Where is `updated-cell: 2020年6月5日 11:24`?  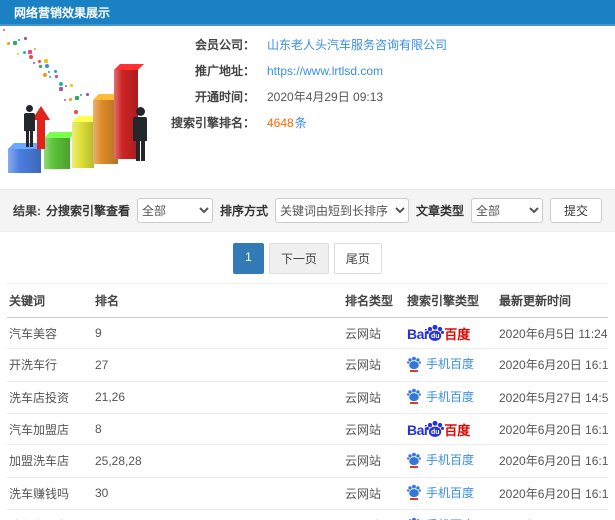 updated-cell: 2020年6月5日 11:24 is located at coordinates (552, 333).